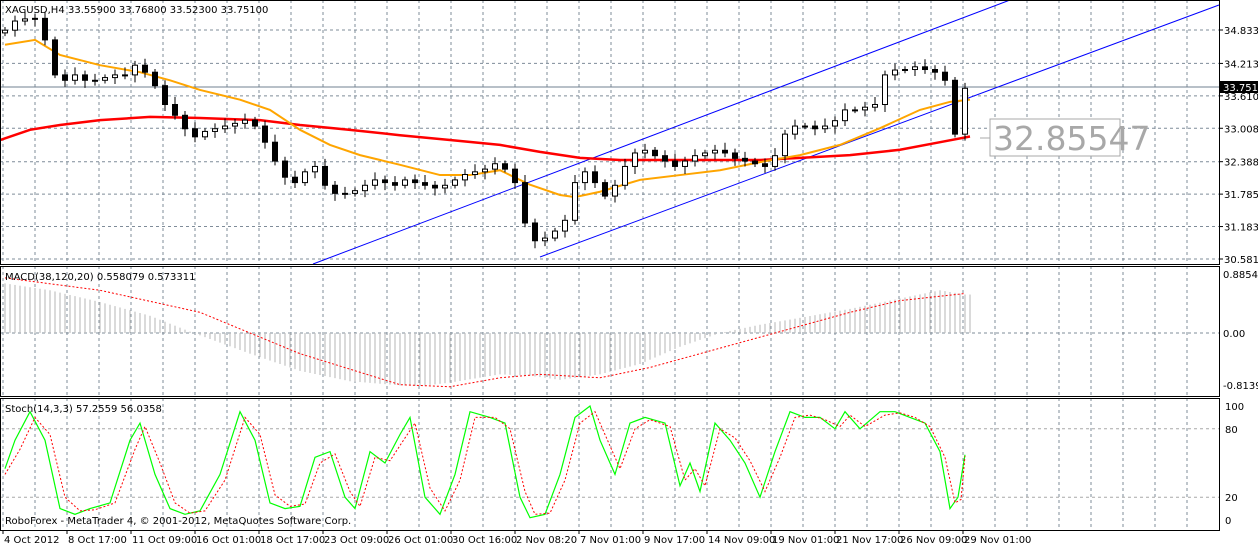 The width and height of the screenshot is (1258, 545). I want to click on price-axis-label: 32.3882, so click(1241, 163).